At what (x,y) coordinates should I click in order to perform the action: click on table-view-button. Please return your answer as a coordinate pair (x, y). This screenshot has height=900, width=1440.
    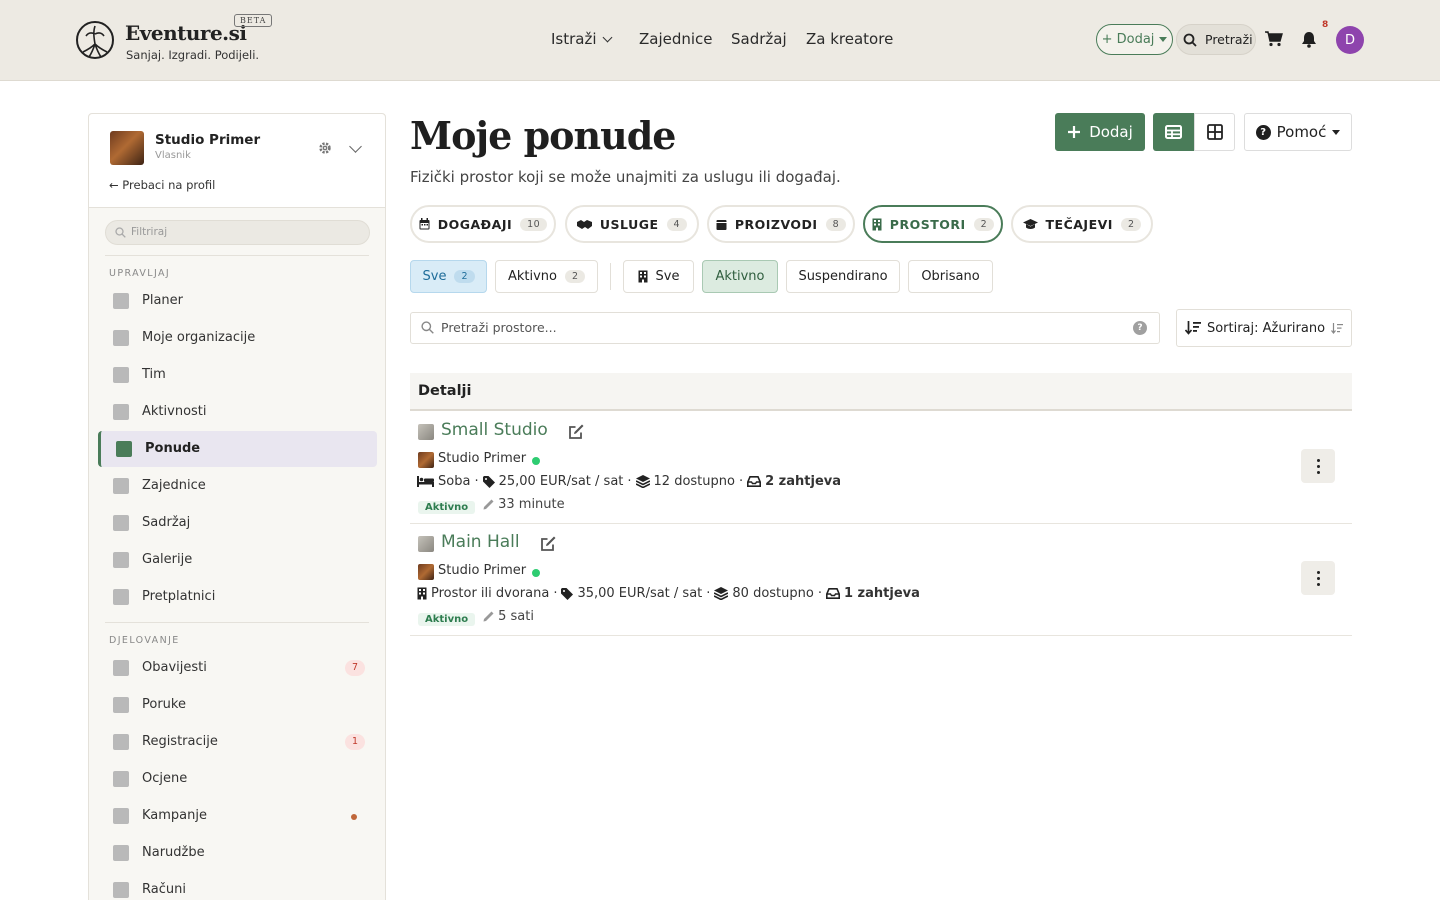
    Looking at the image, I should click on (1173, 132).